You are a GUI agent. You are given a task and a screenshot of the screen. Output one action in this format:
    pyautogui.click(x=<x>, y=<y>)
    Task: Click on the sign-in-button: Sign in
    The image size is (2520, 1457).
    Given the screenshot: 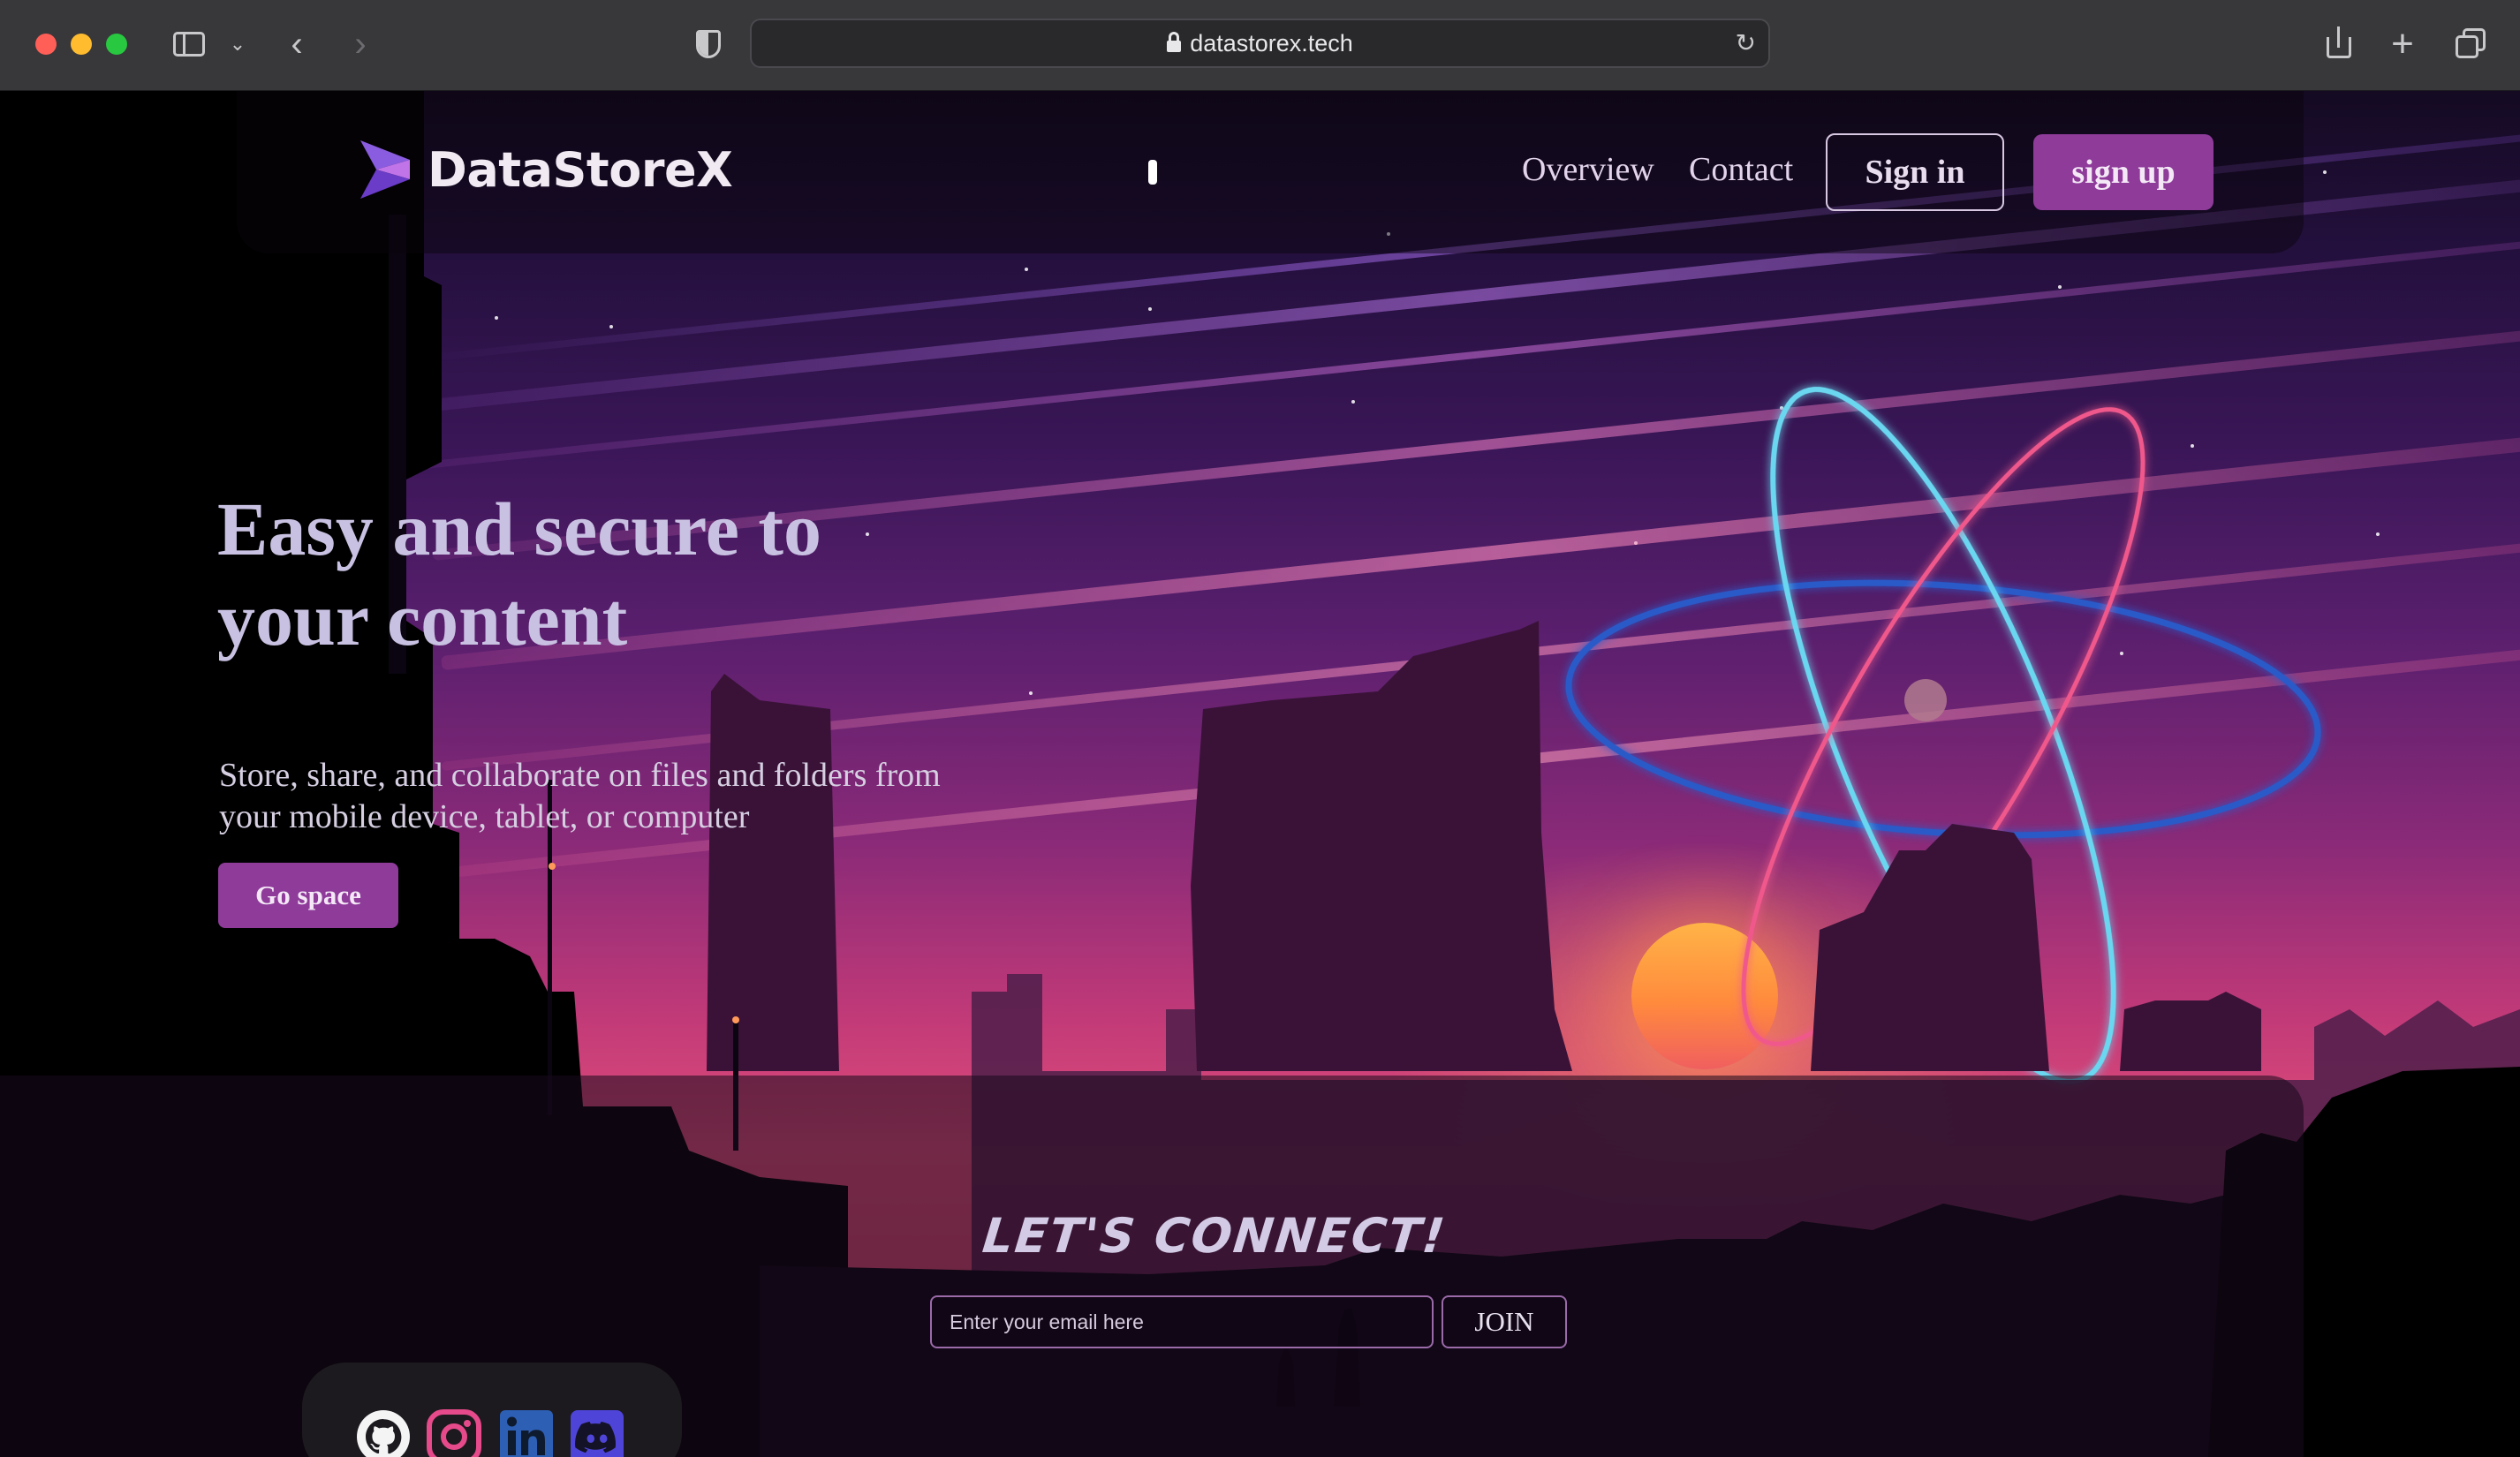 What is the action you would take?
    pyautogui.click(x=1915, y=172)
    